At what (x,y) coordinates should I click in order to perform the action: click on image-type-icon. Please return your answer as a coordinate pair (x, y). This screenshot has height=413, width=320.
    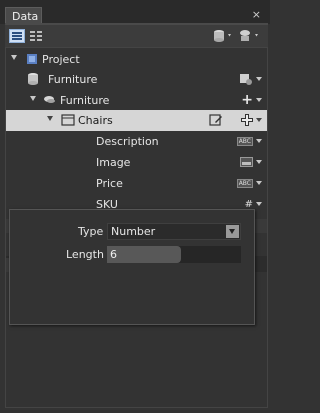
    Looking at the image, I should click on (246, 162).